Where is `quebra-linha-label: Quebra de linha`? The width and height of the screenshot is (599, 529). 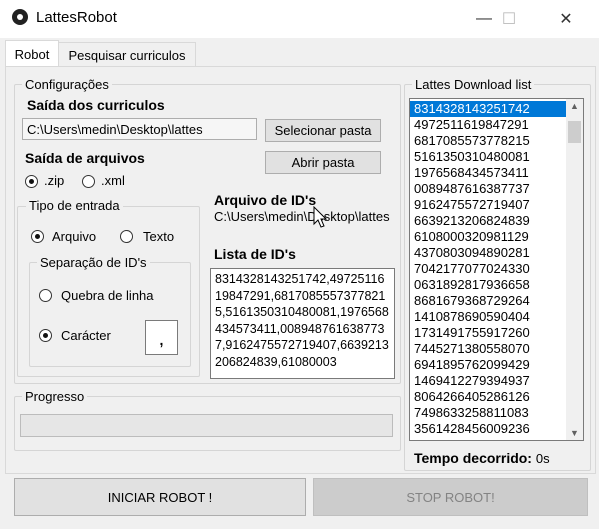 quebra-linha-label: Quebra de linha is located at coordinates (107, 295).